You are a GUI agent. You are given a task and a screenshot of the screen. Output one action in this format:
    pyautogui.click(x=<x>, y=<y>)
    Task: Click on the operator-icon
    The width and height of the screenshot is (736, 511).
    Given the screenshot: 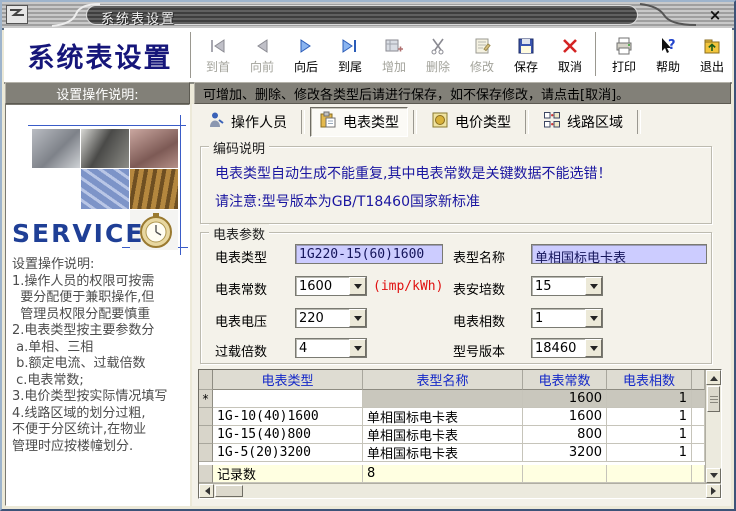 What is the action you would take?
    pyautogui.click(x=216, y=122)
    